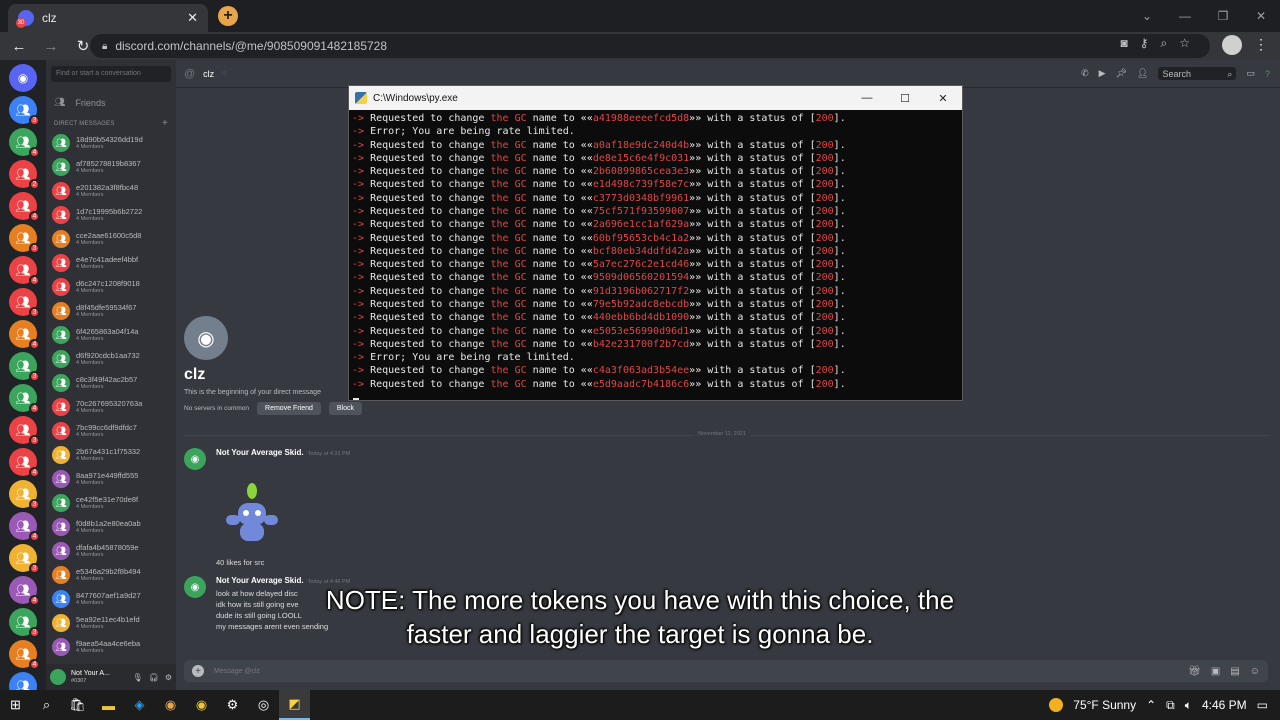 This screenshot has height=720, width=1280. I want to click on add-member-icon: 👤︎, so click(1142, 73).